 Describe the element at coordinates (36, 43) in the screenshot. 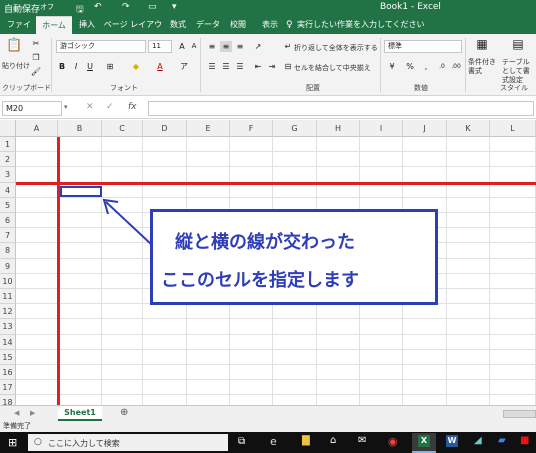

I see `cut-icon: ✂` at that location.